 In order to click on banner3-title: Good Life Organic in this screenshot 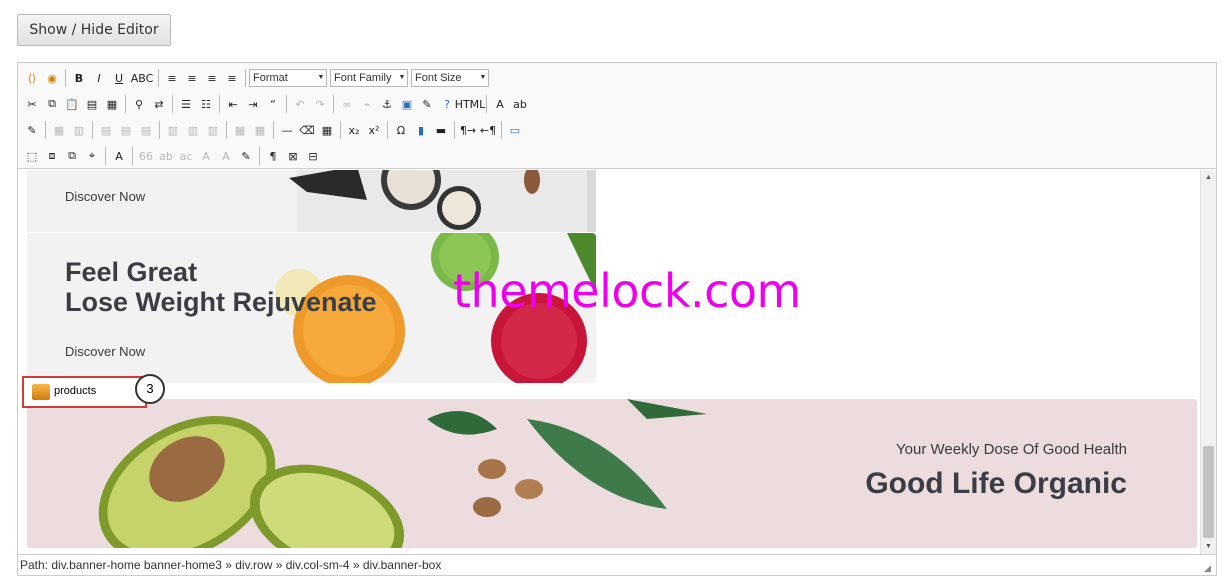, I will do `click(996, 483)`.